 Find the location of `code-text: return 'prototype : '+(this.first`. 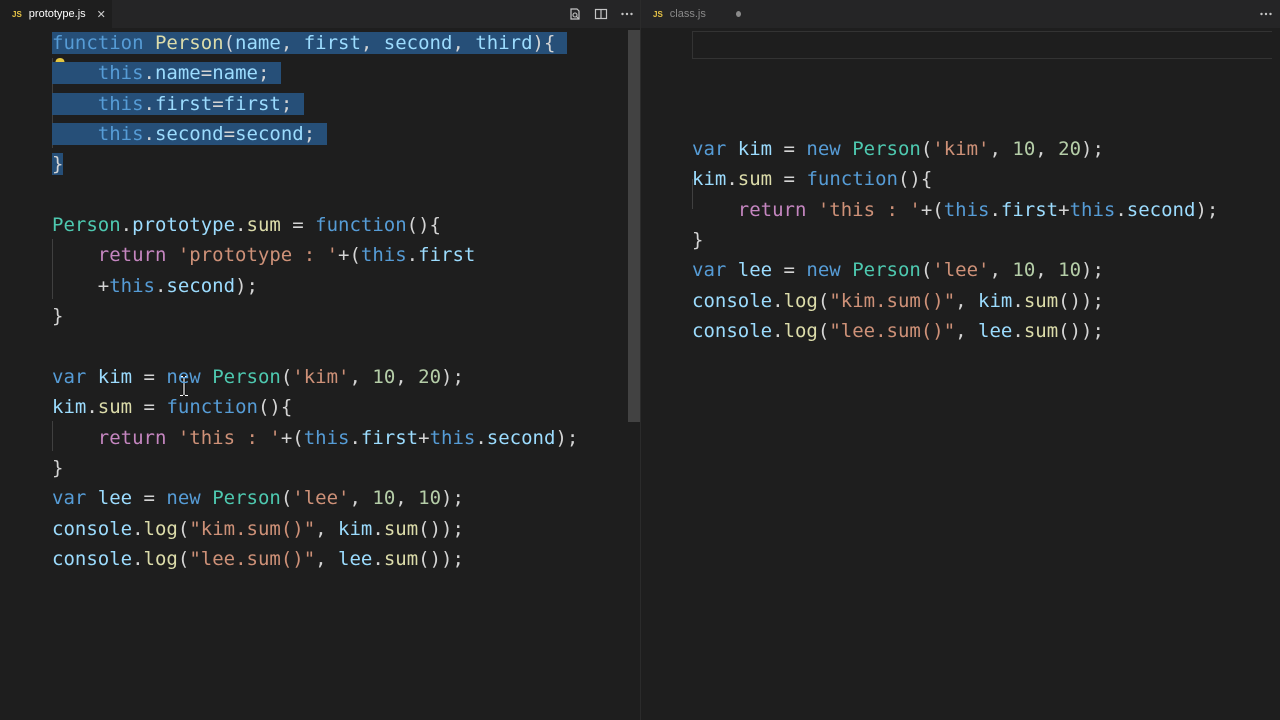

code-text: return 'prototype : '+(this.first is located at coordinates (264, 255).